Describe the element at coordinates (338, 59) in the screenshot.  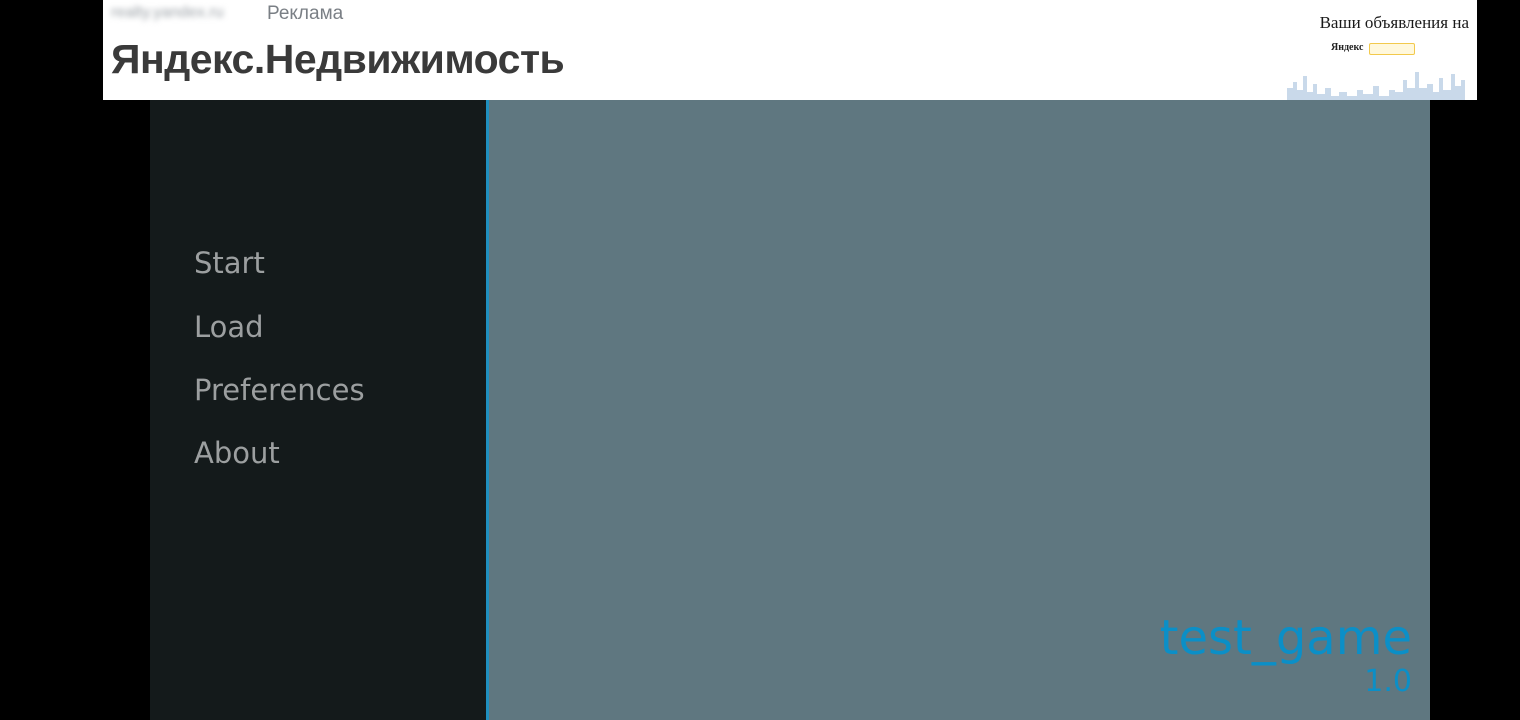
I see `ad-title: Яндекс.Недвижимость` at that location.